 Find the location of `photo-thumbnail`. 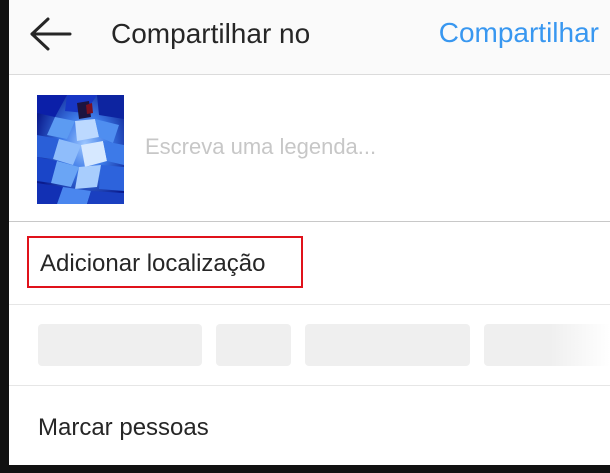

photo-thumbnail is located at coordinates (80, 149).